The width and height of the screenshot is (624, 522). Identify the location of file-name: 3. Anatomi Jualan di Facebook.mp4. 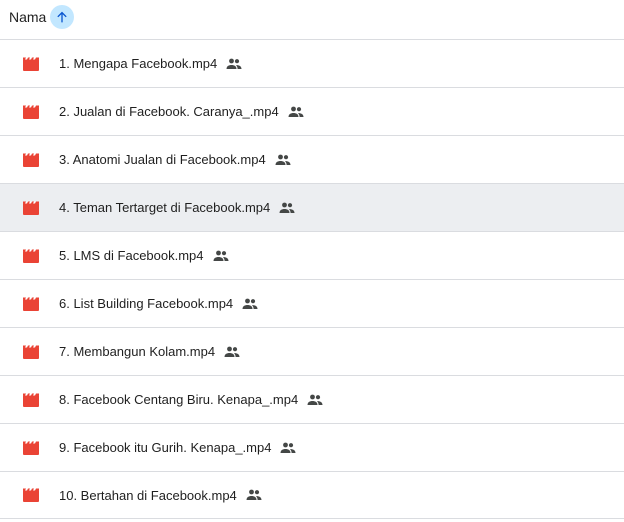
(162, 159).